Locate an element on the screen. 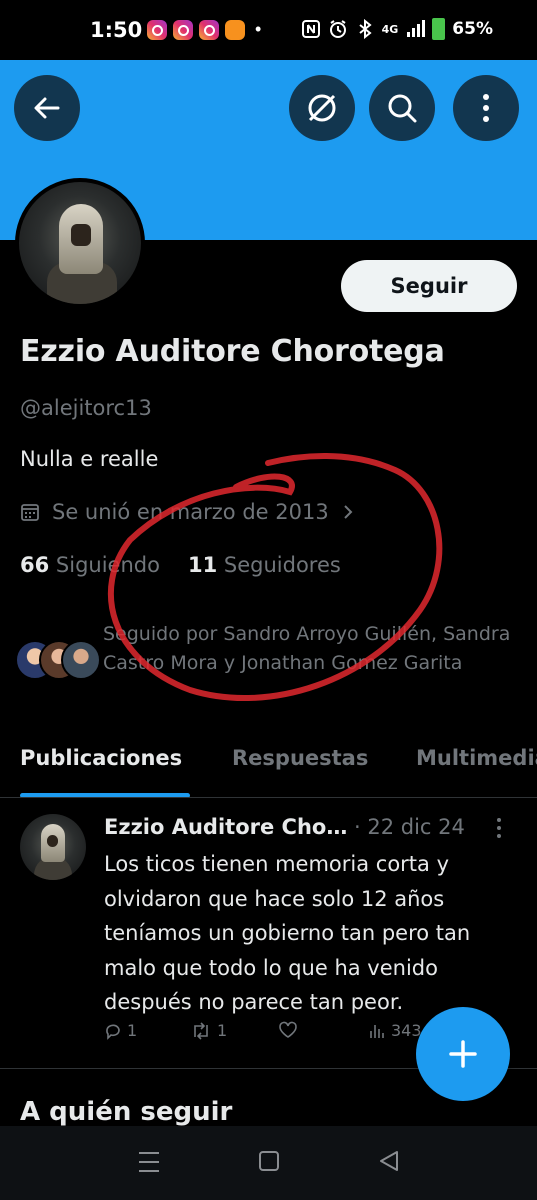 This screenshot has height=1200, width=537. home-square-icon is located at coordinates (269, 1161).